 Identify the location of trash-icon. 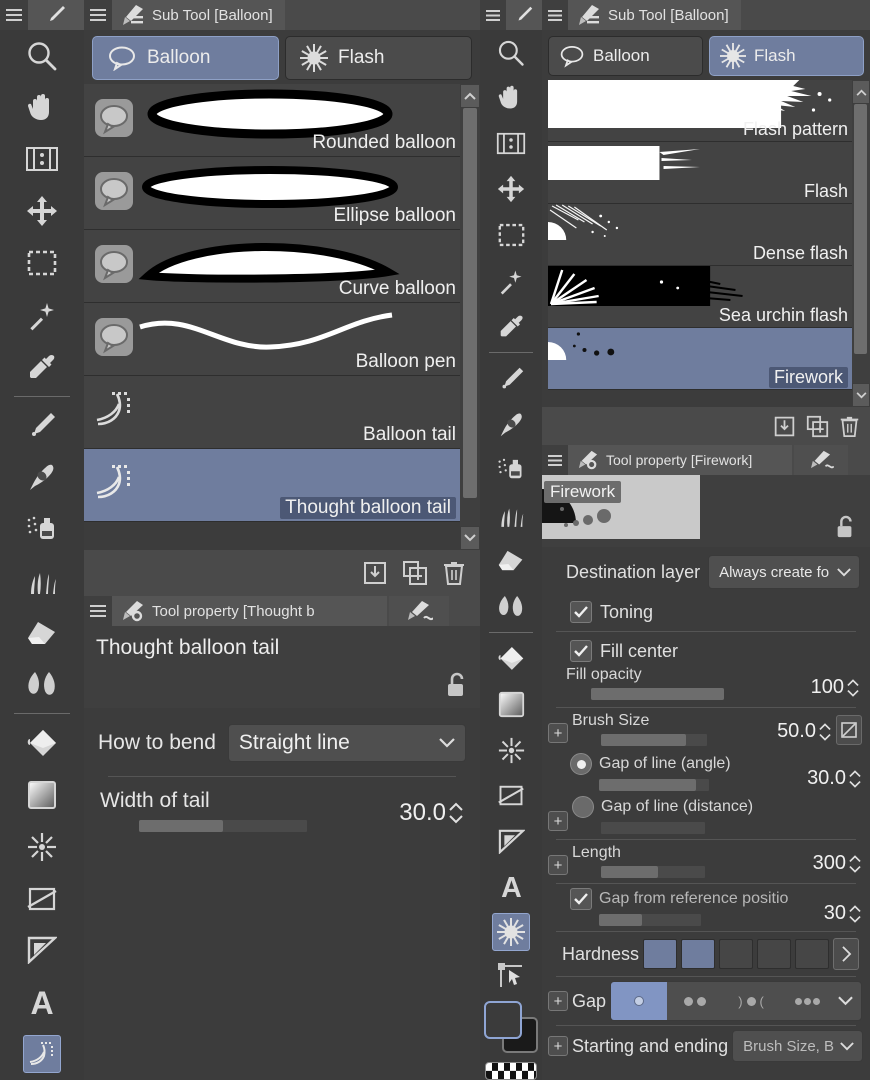
(454, 573).